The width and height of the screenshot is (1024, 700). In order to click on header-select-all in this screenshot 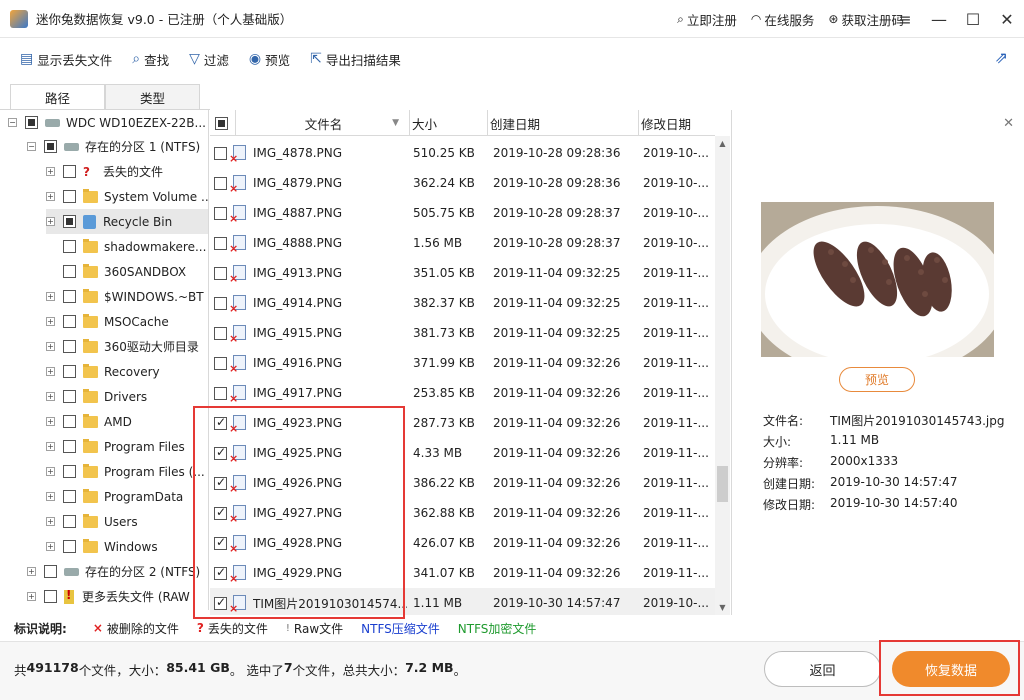, I will do `click(223, 123)`.